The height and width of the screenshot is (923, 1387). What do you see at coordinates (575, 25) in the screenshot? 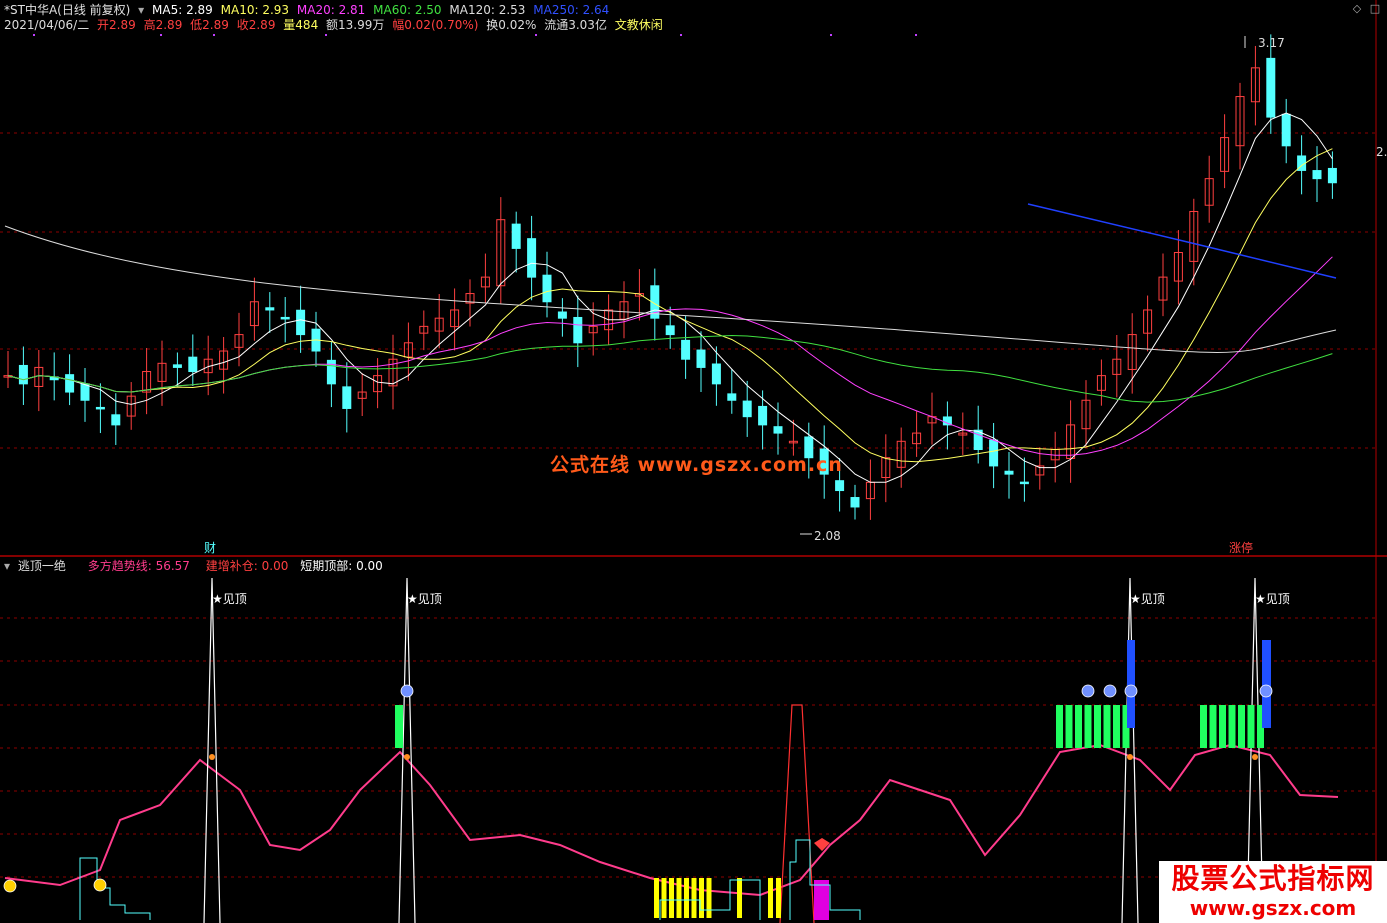
I see `float-cap-label: 流通3.03亿` at bounding box center [575, 25].